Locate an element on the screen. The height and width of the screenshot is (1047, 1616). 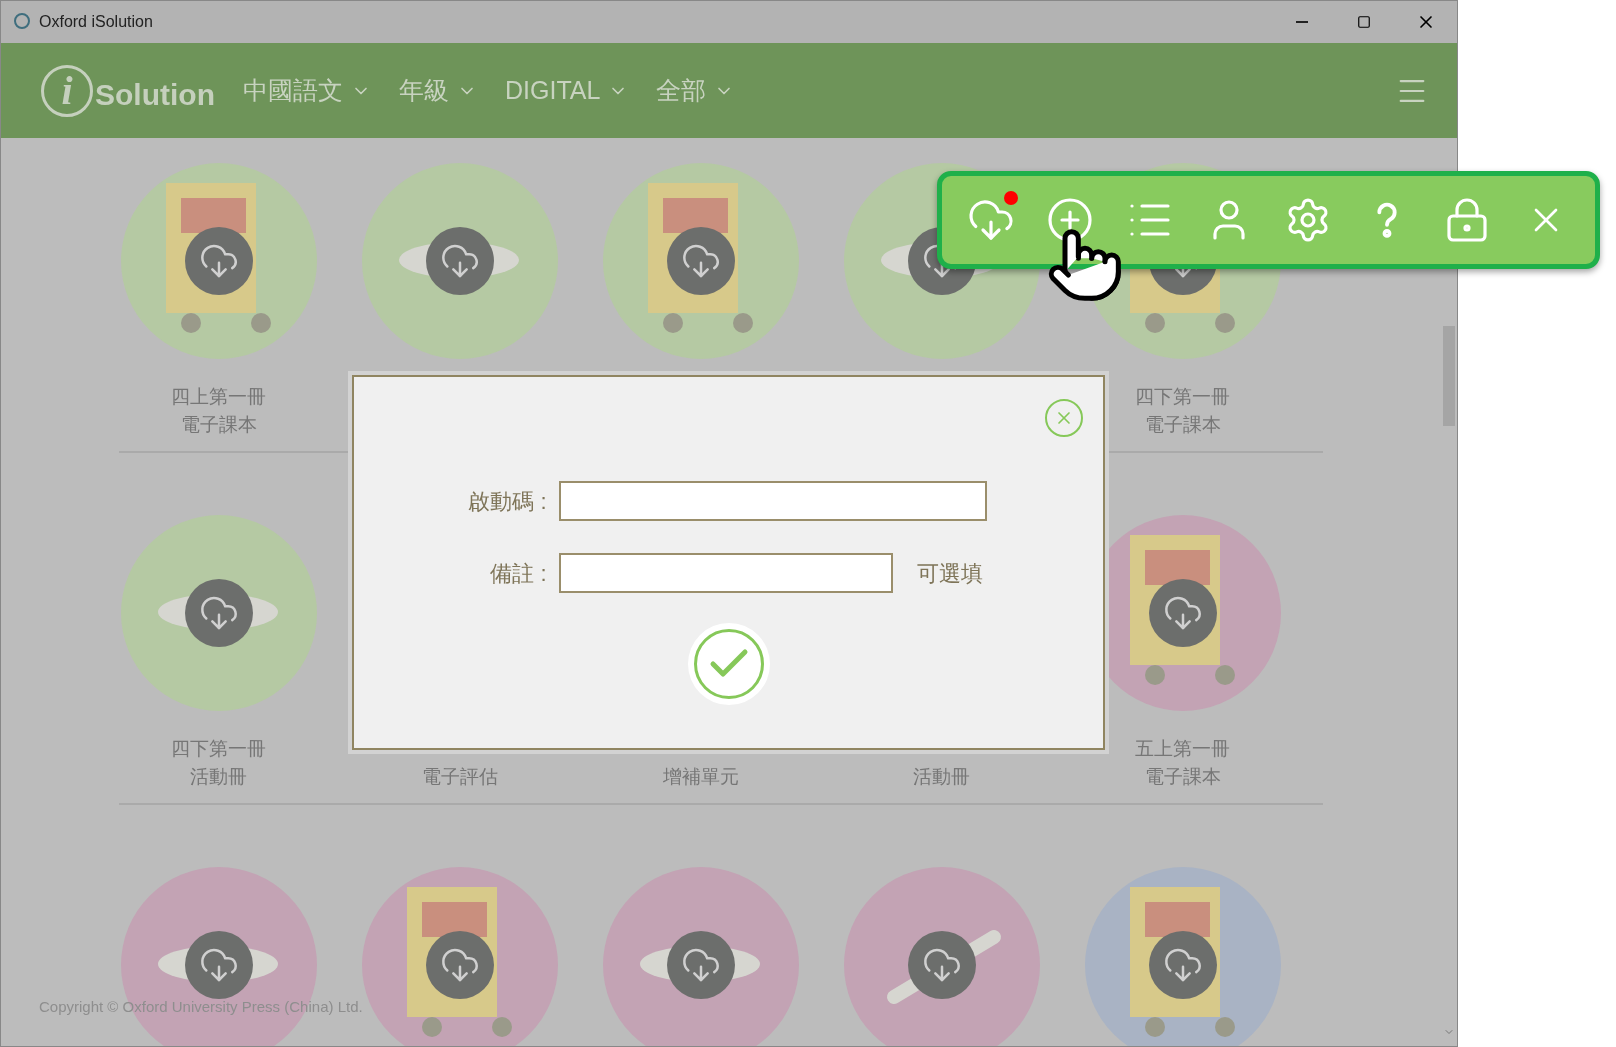
product-label: 電子評估 is located at coordinates (459, 777).